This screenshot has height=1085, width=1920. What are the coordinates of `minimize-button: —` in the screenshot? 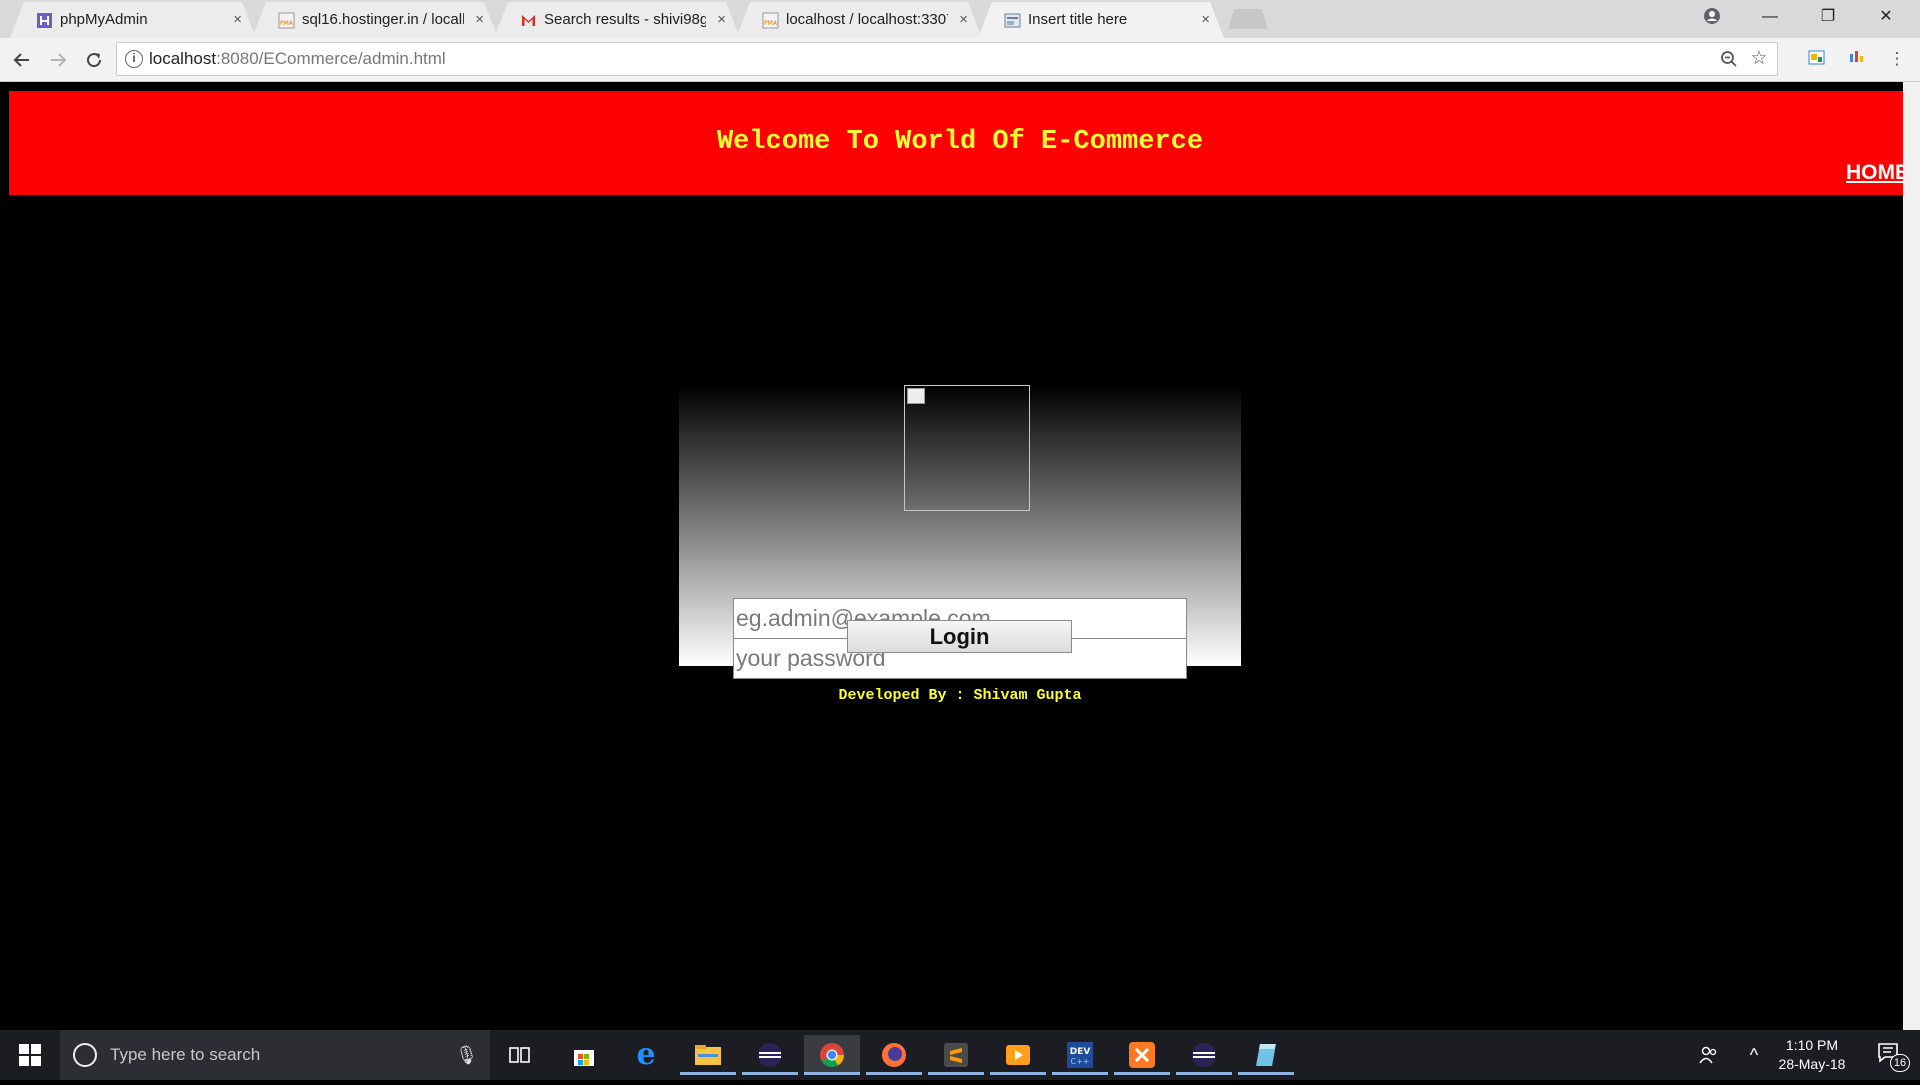 It's located at (1770, 17).